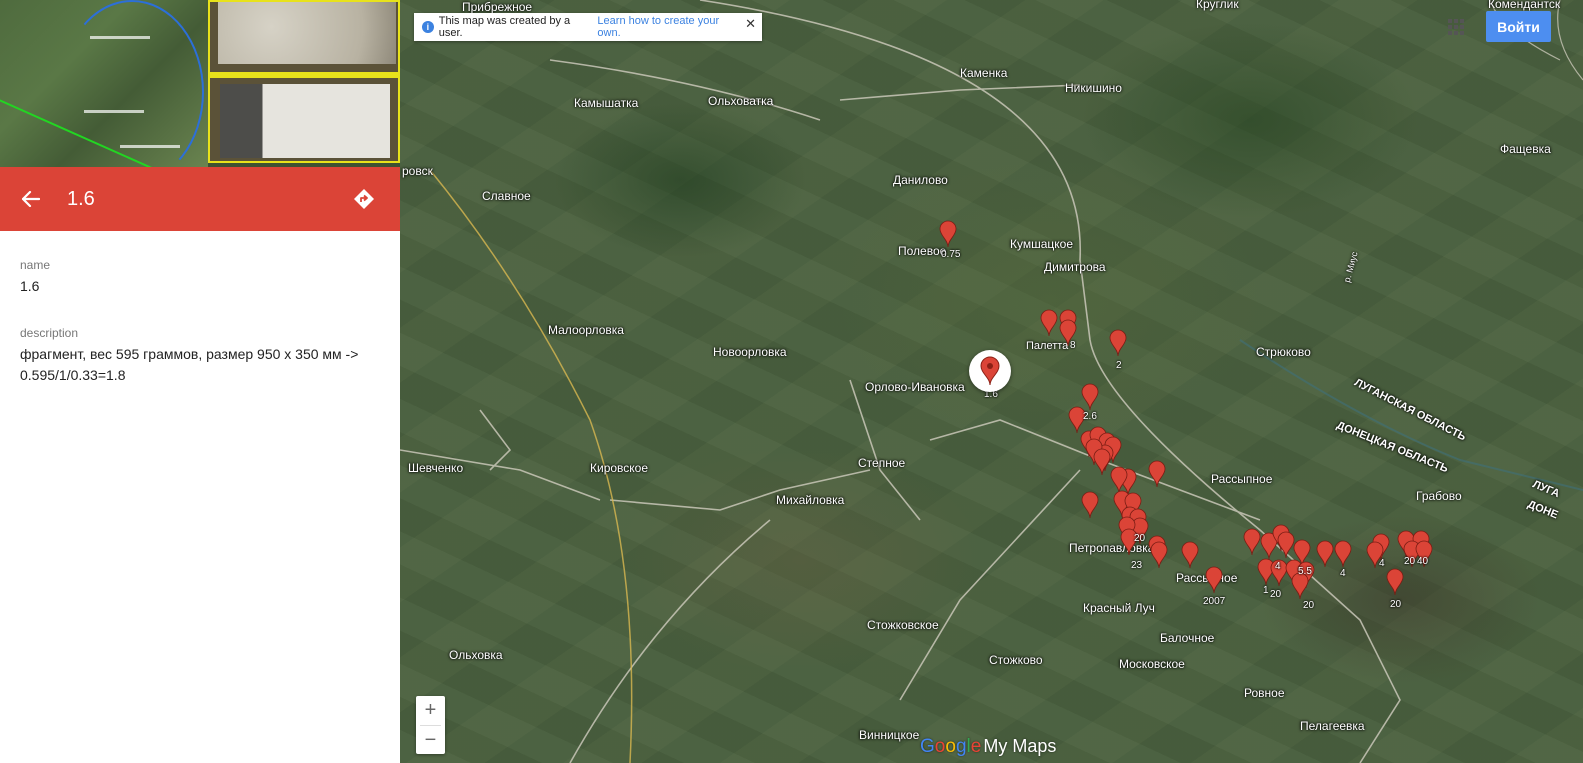  I want to click on zoom-control: + −, so click(430, 725).